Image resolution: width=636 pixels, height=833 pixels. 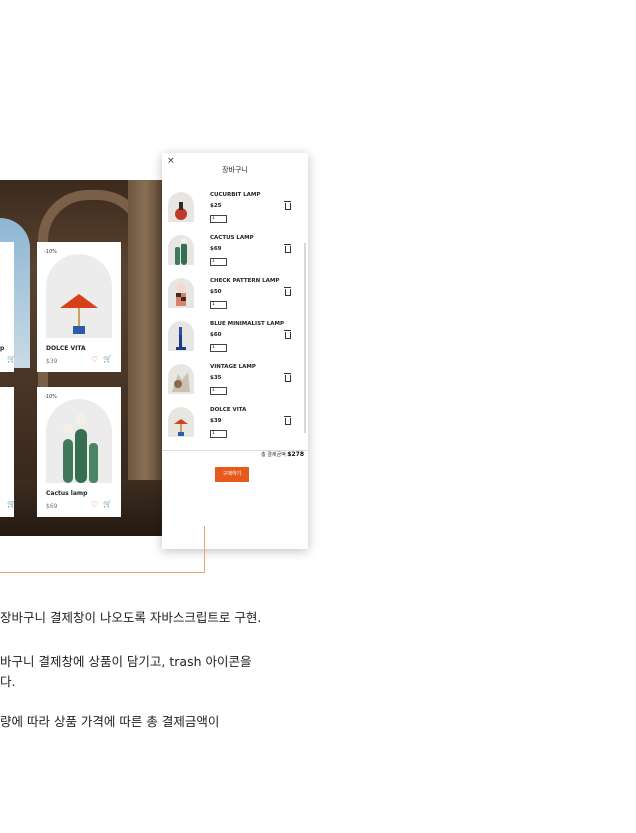 I want to click on item-price: $25, so click(x=216, y=206).